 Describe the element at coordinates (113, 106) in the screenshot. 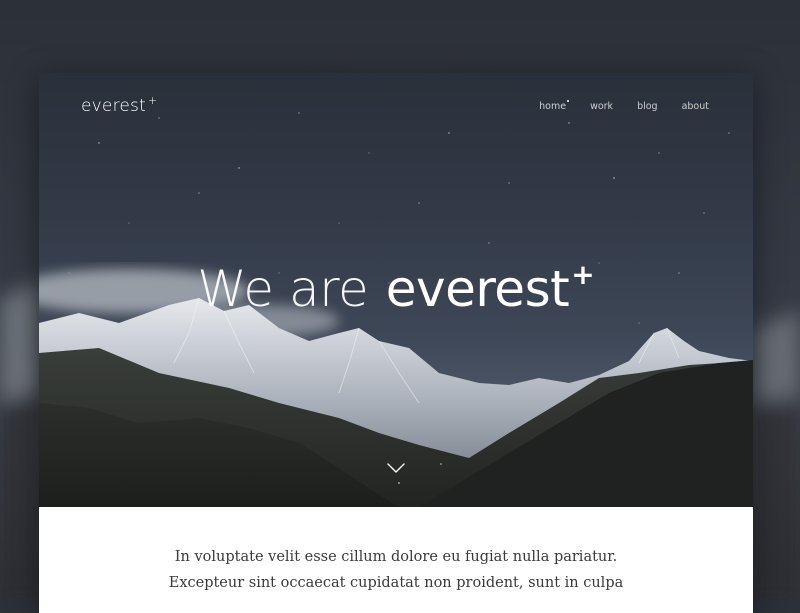

I see `logo-text: everest` at that location.